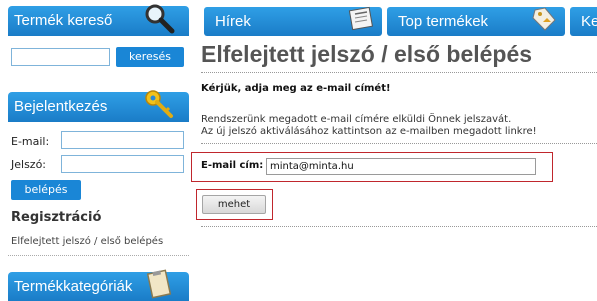 This screenshot has width=597, height=301. I want to click on title-divider, so click(399, 72).